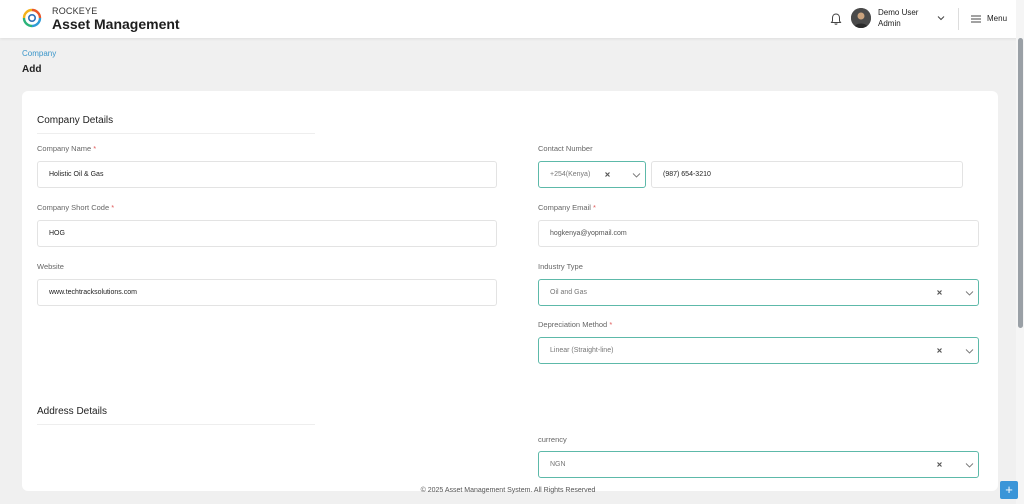 This screenshot has height=504, width=1024. Describe the element at coordinates (898, 12) in the screenshot. I see `user-name: Demo User` at that location.